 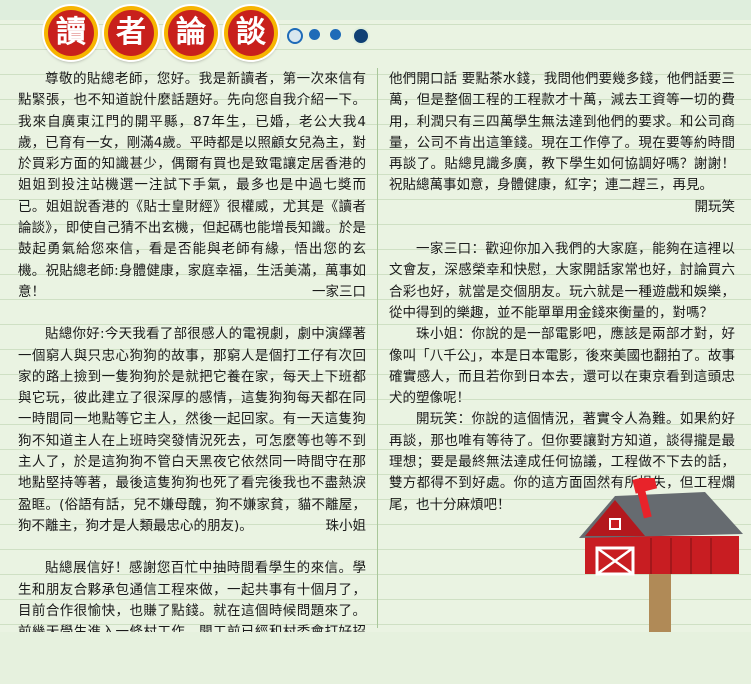 I want to click on letter-3-signature: 開玩笑, so click(x=715, y=206).